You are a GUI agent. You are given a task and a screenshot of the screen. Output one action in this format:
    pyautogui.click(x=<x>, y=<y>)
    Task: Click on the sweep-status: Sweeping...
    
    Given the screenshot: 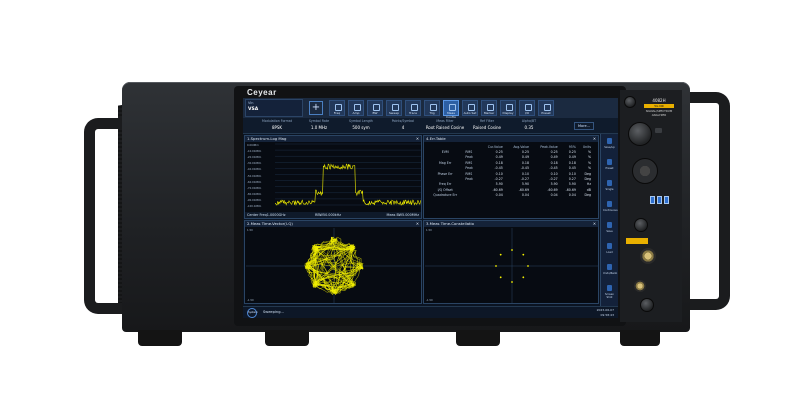 What is the action you would take?
    pyautogui.click(x=273, y=312)
    